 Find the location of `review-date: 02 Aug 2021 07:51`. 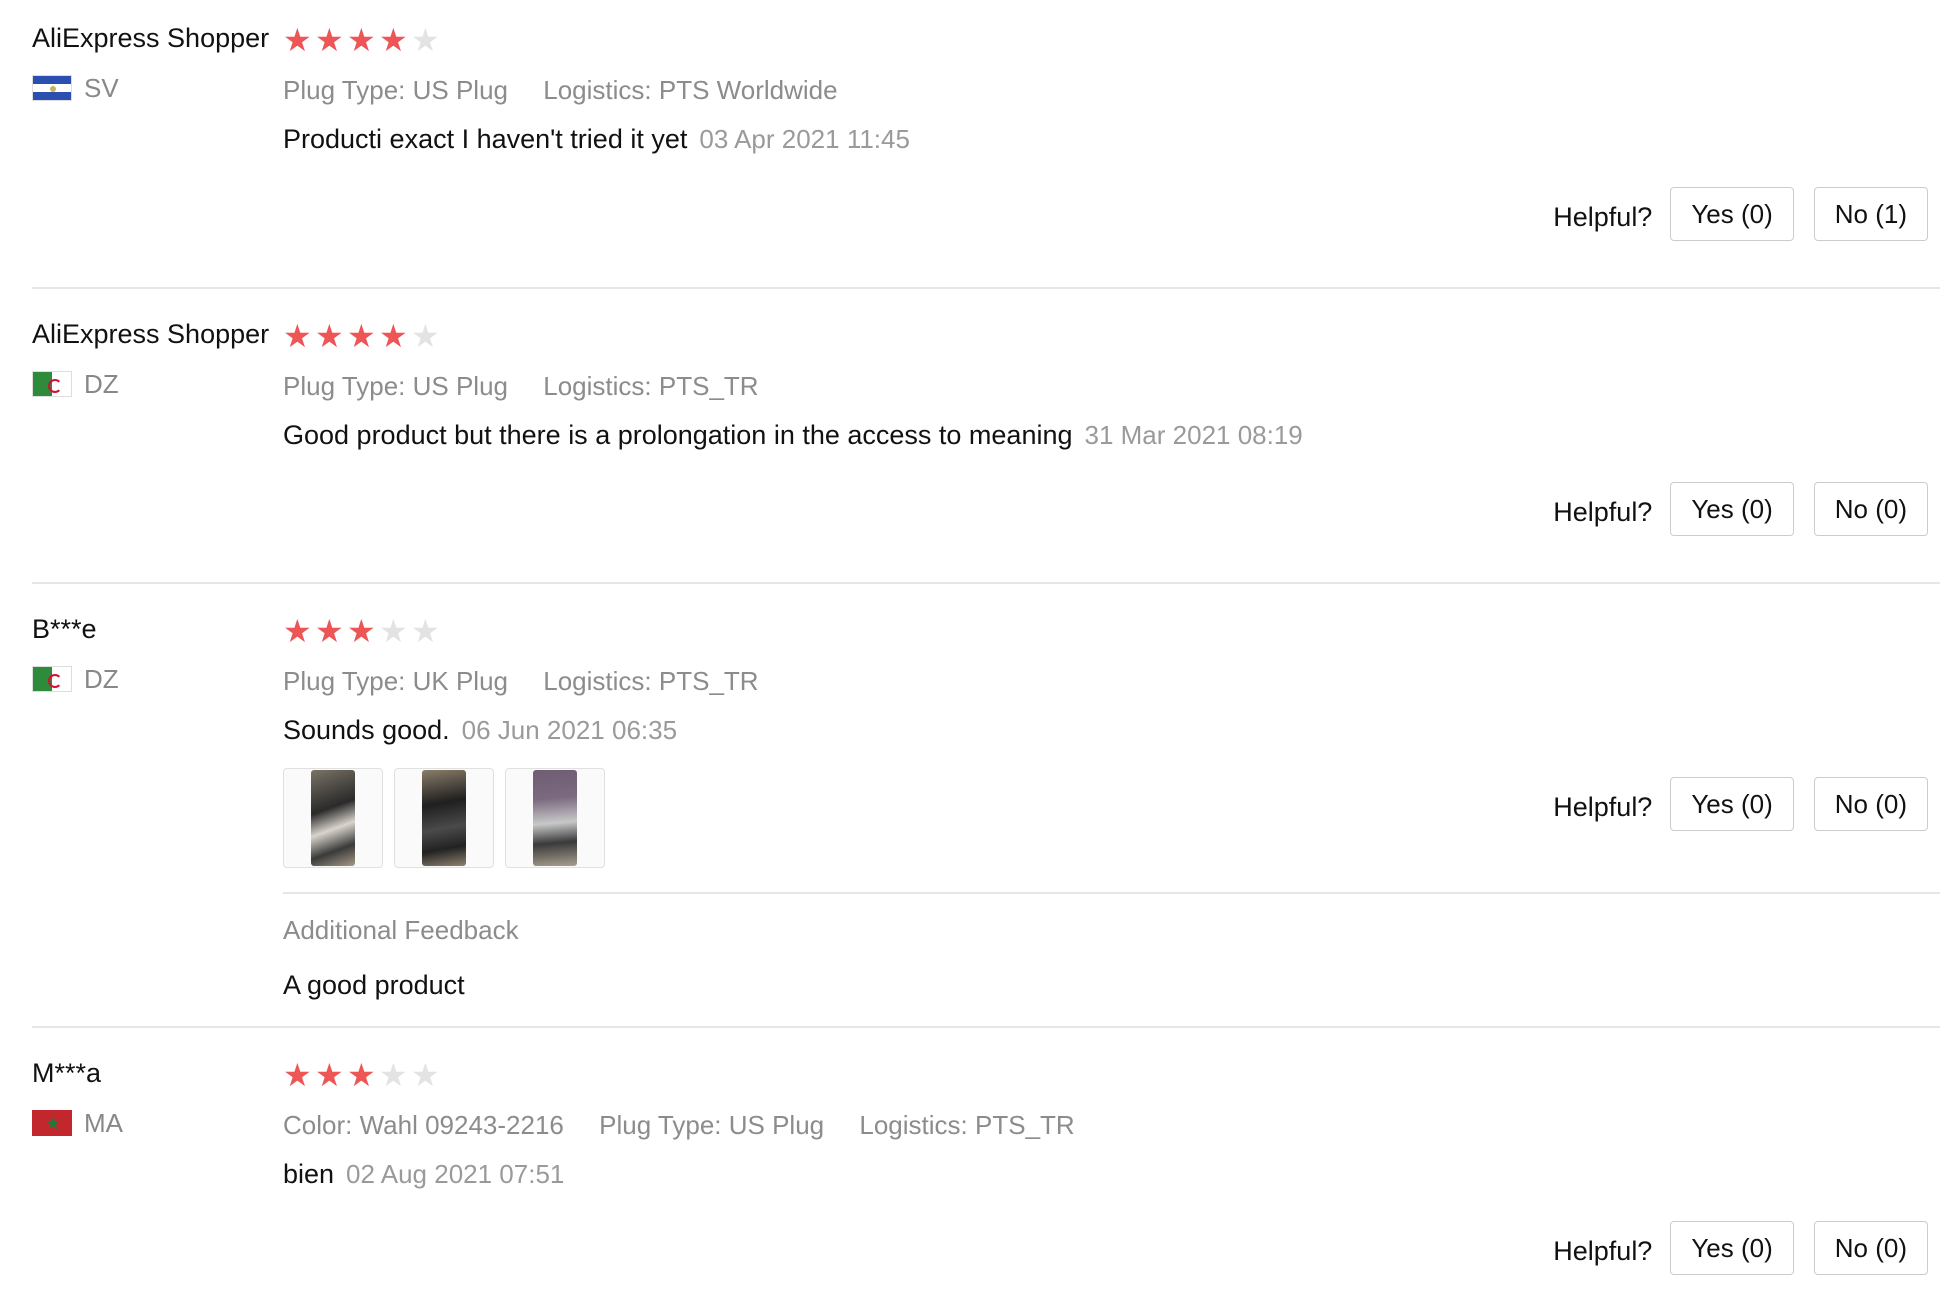

review-date: 02 Aug 2021 07:51 is located at coordinates (455, 1174).